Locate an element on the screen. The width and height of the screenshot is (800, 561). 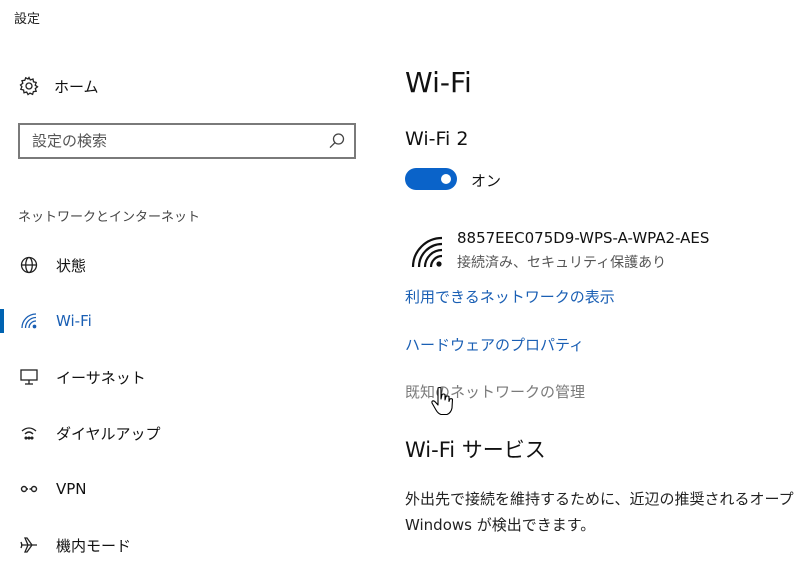
sidebar-item-airplane-mode: 機内モード is located at coordinates (190, 545).